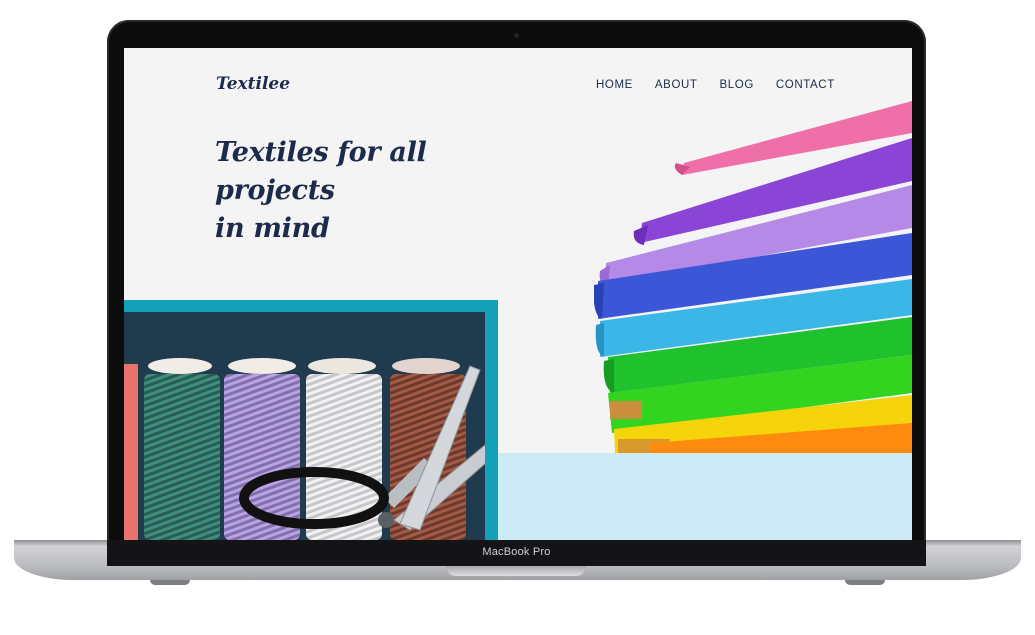 The width and height of the screenshot is (1035, 635). What do you see at coordinates (805, 85) in the screenshot?
I see `nav-contact: CONTACT` at bounding box center [805, 85].